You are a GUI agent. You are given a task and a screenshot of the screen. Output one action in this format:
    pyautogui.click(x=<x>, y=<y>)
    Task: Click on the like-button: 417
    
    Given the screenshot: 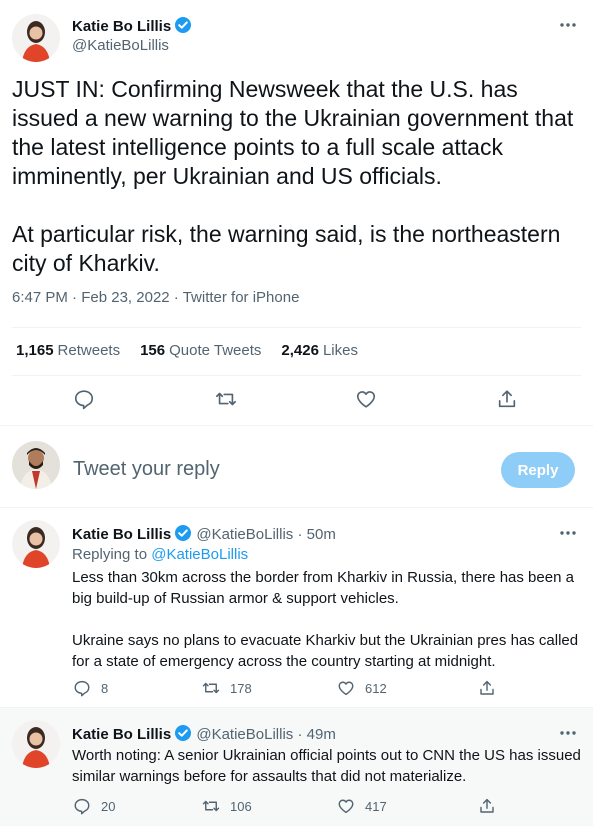 What is the action you would take?
    pyautogui.click(x=362, y=806)
    